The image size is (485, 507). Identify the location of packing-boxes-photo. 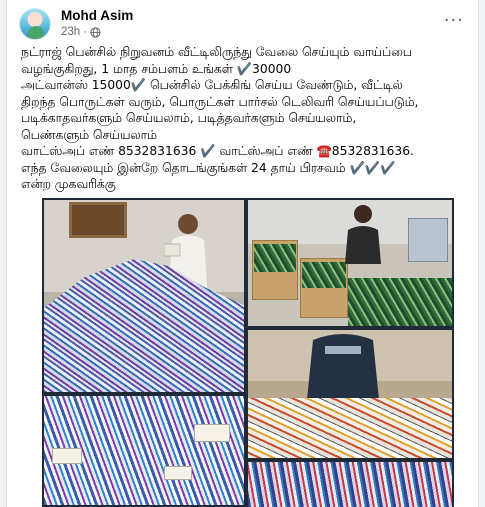
(350, 263).